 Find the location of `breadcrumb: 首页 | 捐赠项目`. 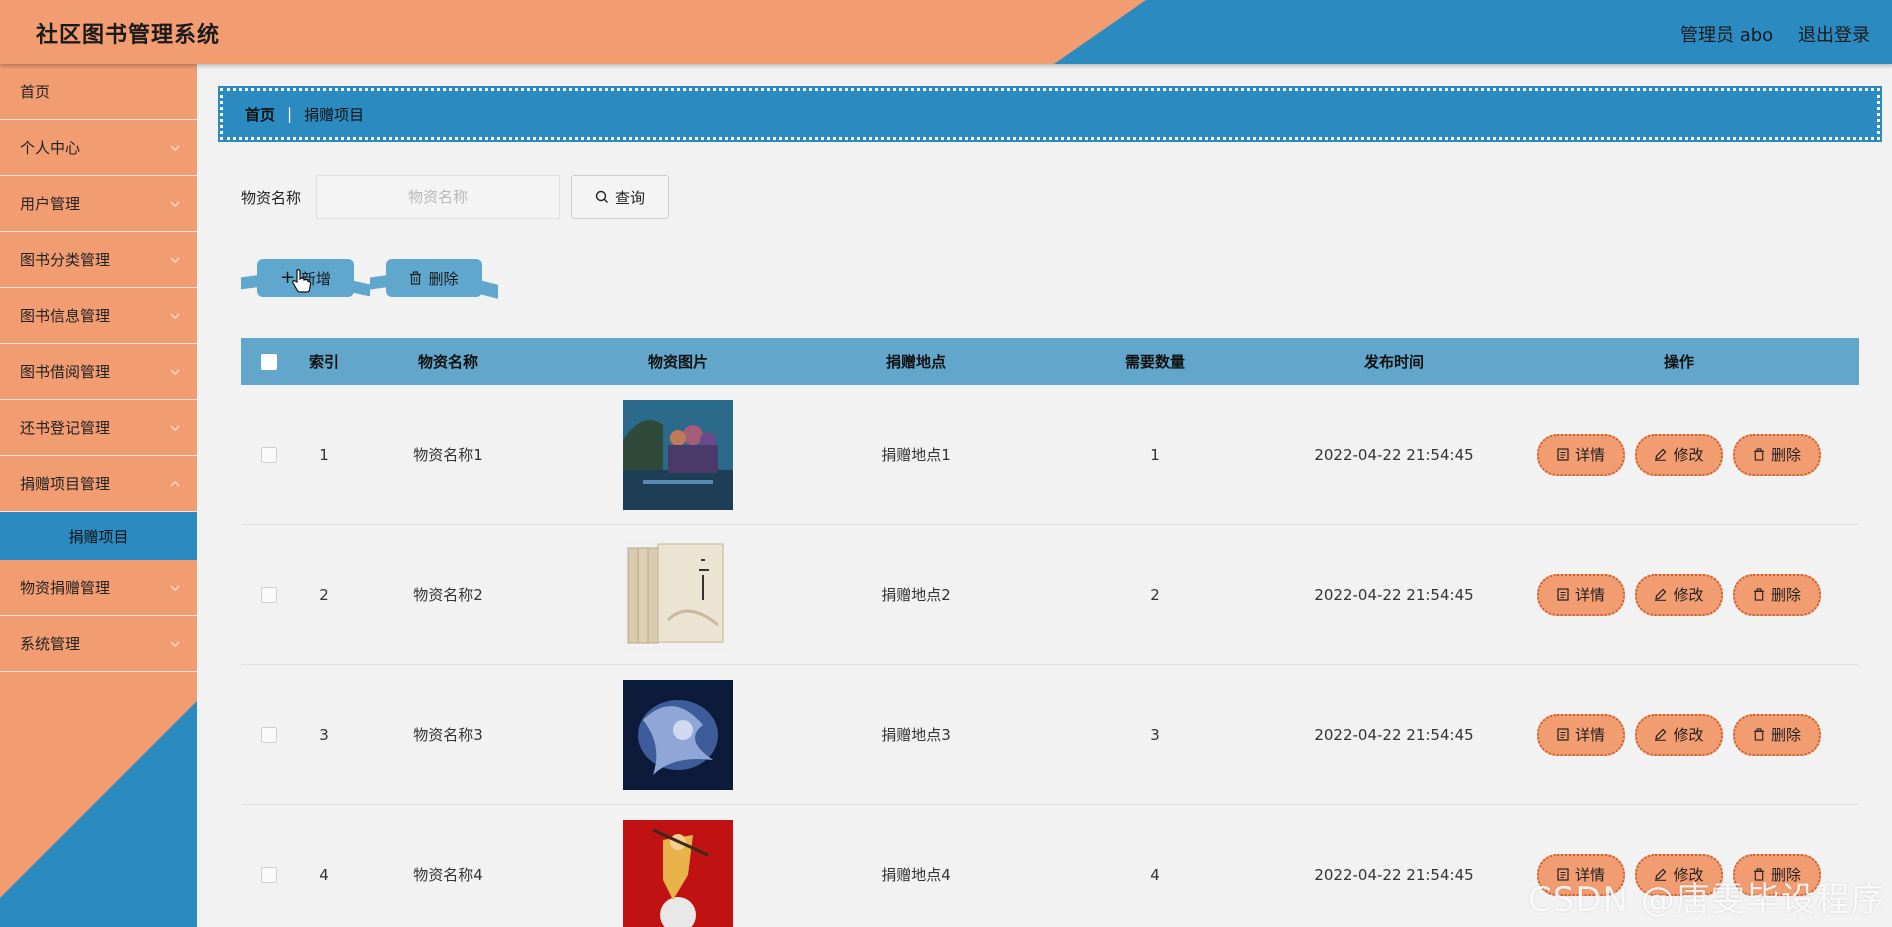

breadcrumb: 首页 | 捐赠项目 is located at coordinates (1050, 114).